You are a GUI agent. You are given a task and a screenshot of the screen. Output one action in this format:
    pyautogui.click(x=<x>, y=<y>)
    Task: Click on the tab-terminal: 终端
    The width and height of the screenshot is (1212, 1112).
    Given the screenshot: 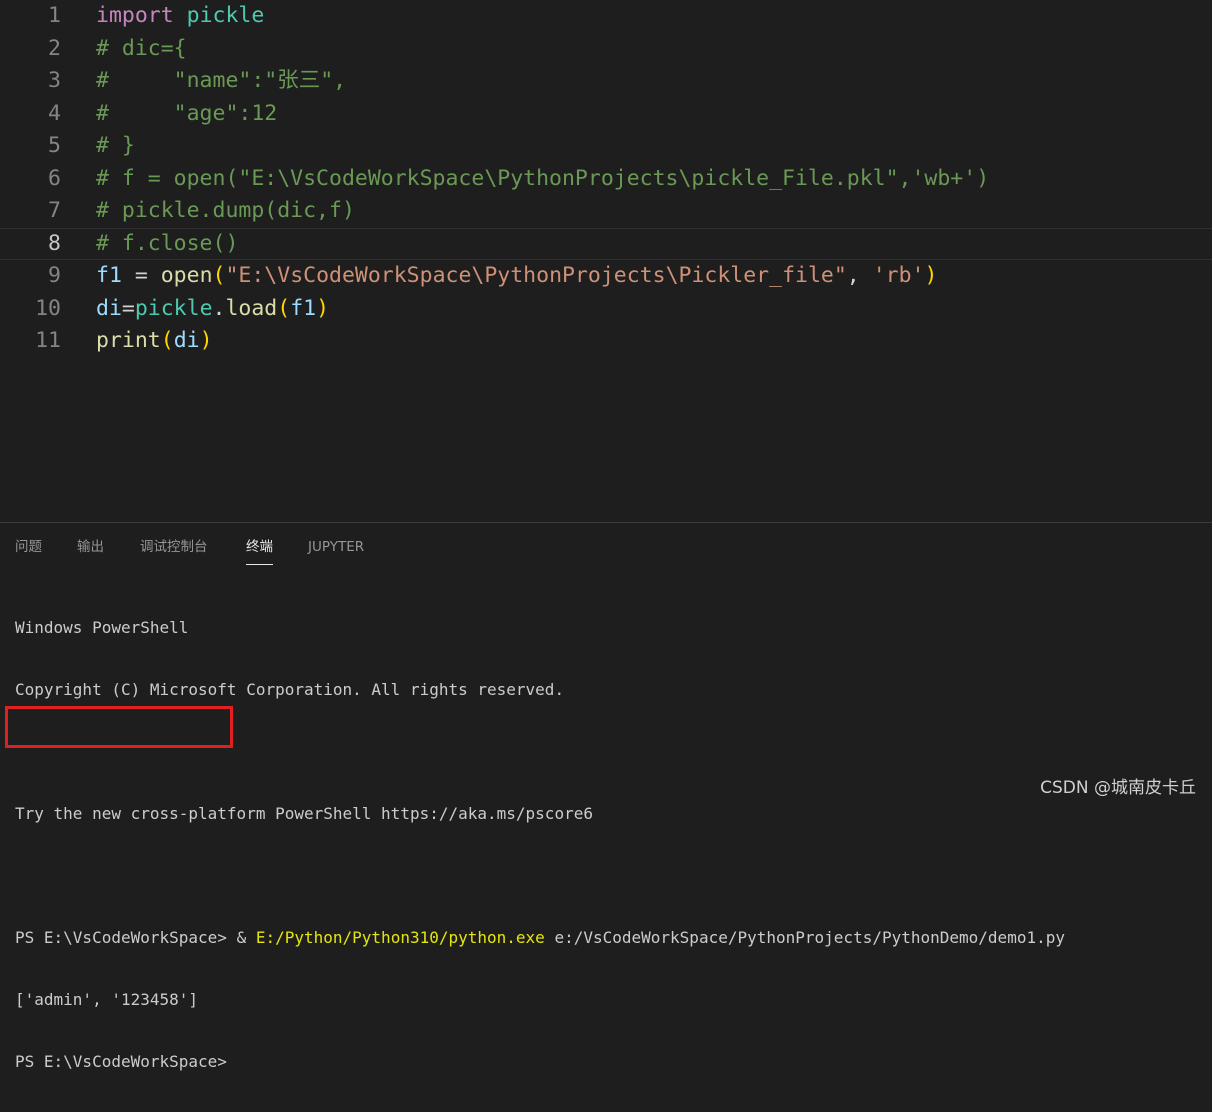 What is the action you would take?
    pyautogui.click(x=259, y=551)
    